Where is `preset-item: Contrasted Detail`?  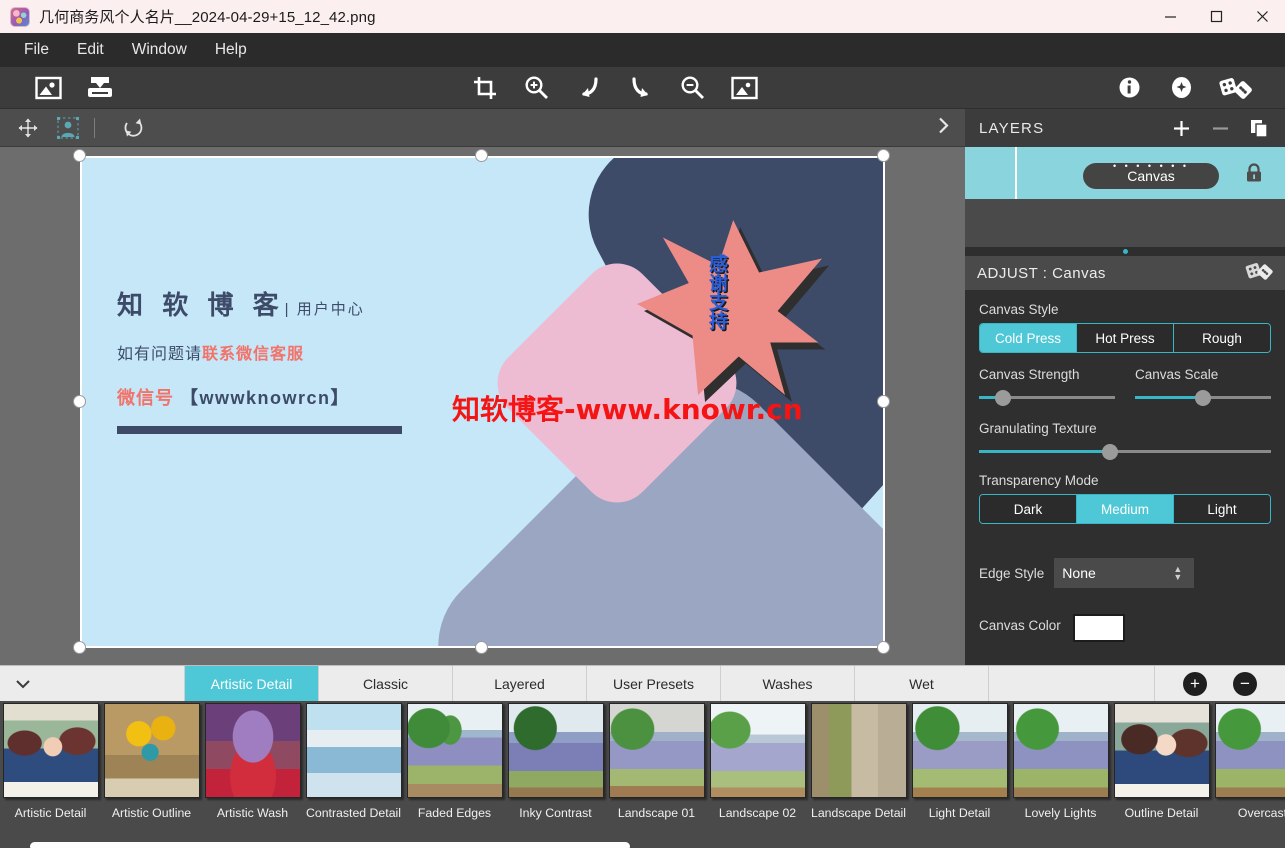 preset-item: Contrasted Detail is located at coordinates (353, 774).